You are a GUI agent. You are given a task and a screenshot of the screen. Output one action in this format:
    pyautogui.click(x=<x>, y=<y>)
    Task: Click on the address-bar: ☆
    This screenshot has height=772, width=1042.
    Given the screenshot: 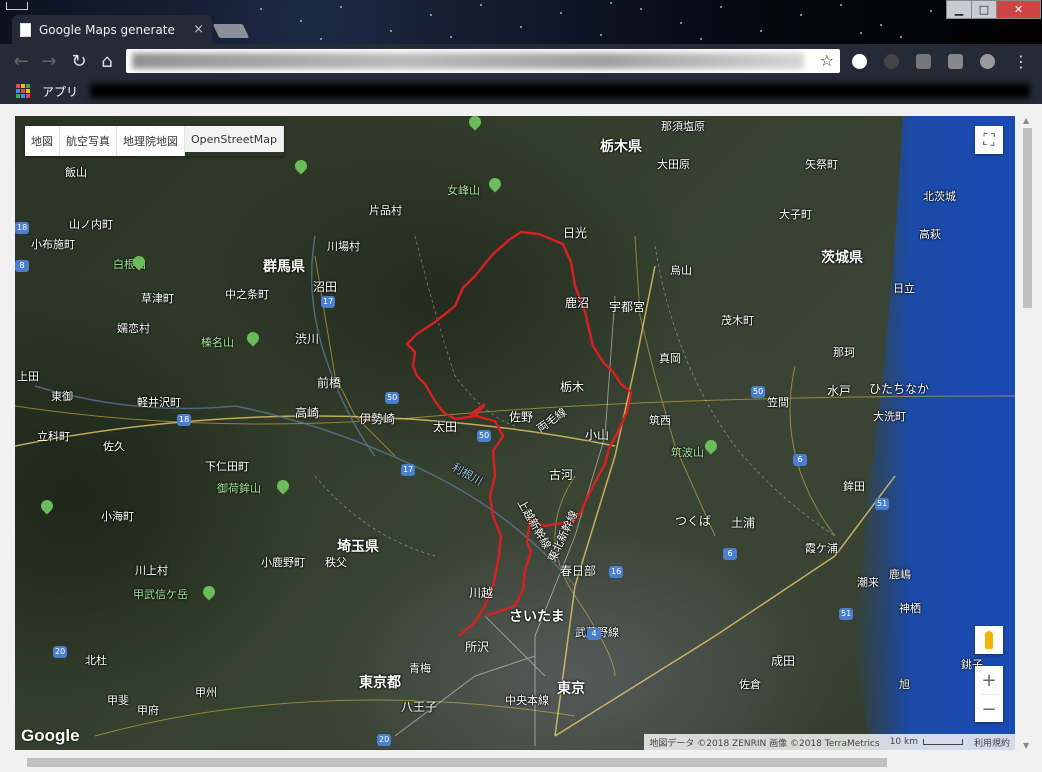 What is the action you would take?
    pyautogui.click(x=483, y=61)
    